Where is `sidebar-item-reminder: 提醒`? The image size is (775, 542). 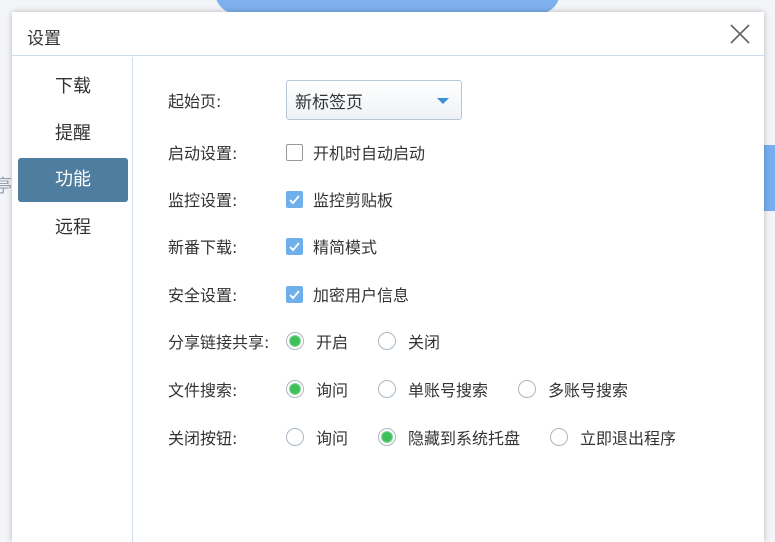
sidebar-item-reminder: 提醒 is located at coordinates (73, 134).